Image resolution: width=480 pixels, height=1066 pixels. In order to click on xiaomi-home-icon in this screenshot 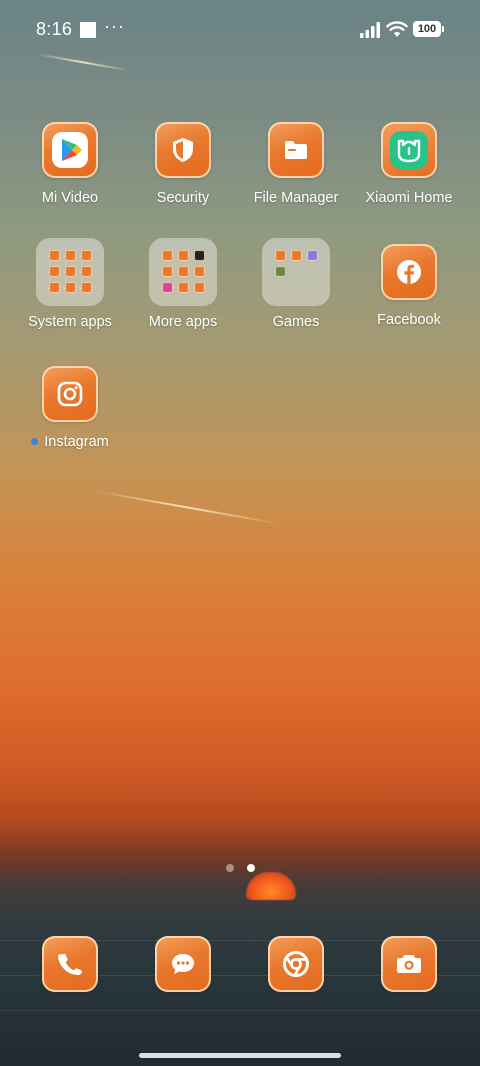, I will do `click(409, 150)`.